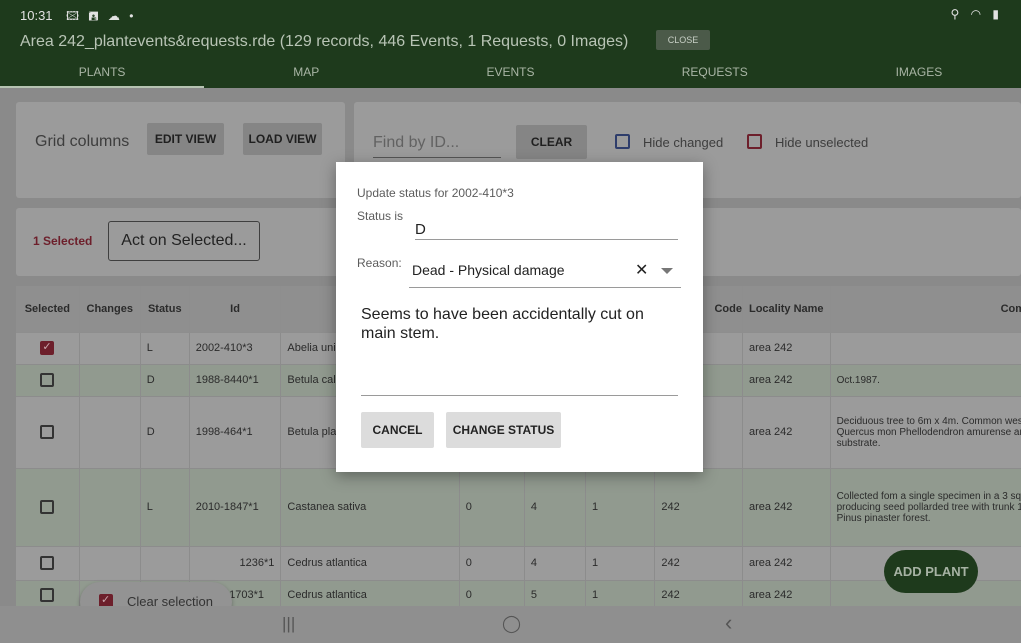  I want to click on tab-events: EVENTS, so click(510, 72).